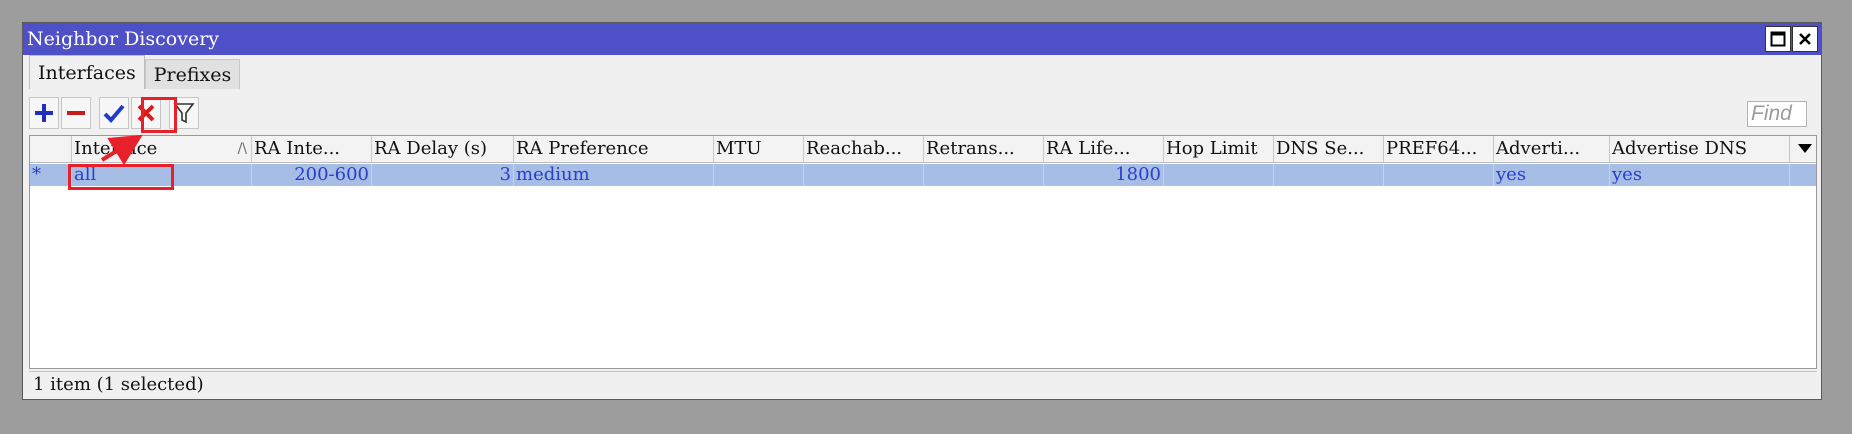  What do you see at coordinates (1219, 149) in the screenshot?
I see `column-header-hop-limit: Hop Limit` at bounding box center [1219, 149].